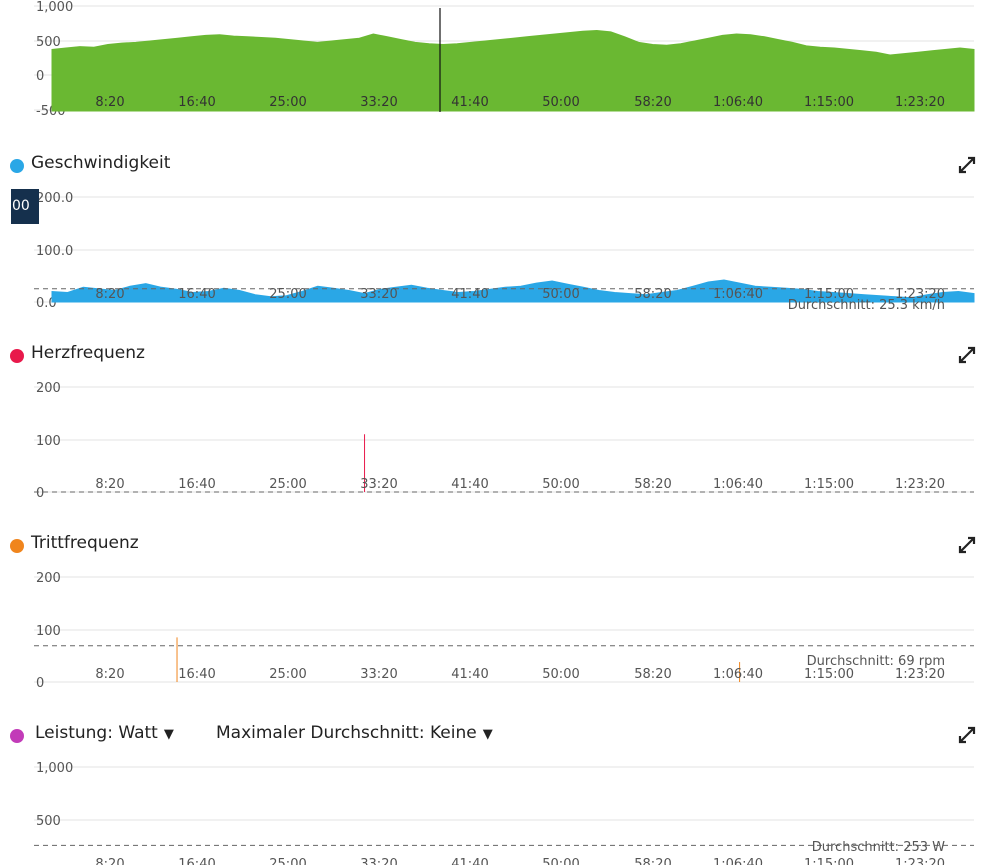 The image size is (999, 865). I want to click on max-average-label: Maximaler Durchschnitt: Keine, so click(346, 733).